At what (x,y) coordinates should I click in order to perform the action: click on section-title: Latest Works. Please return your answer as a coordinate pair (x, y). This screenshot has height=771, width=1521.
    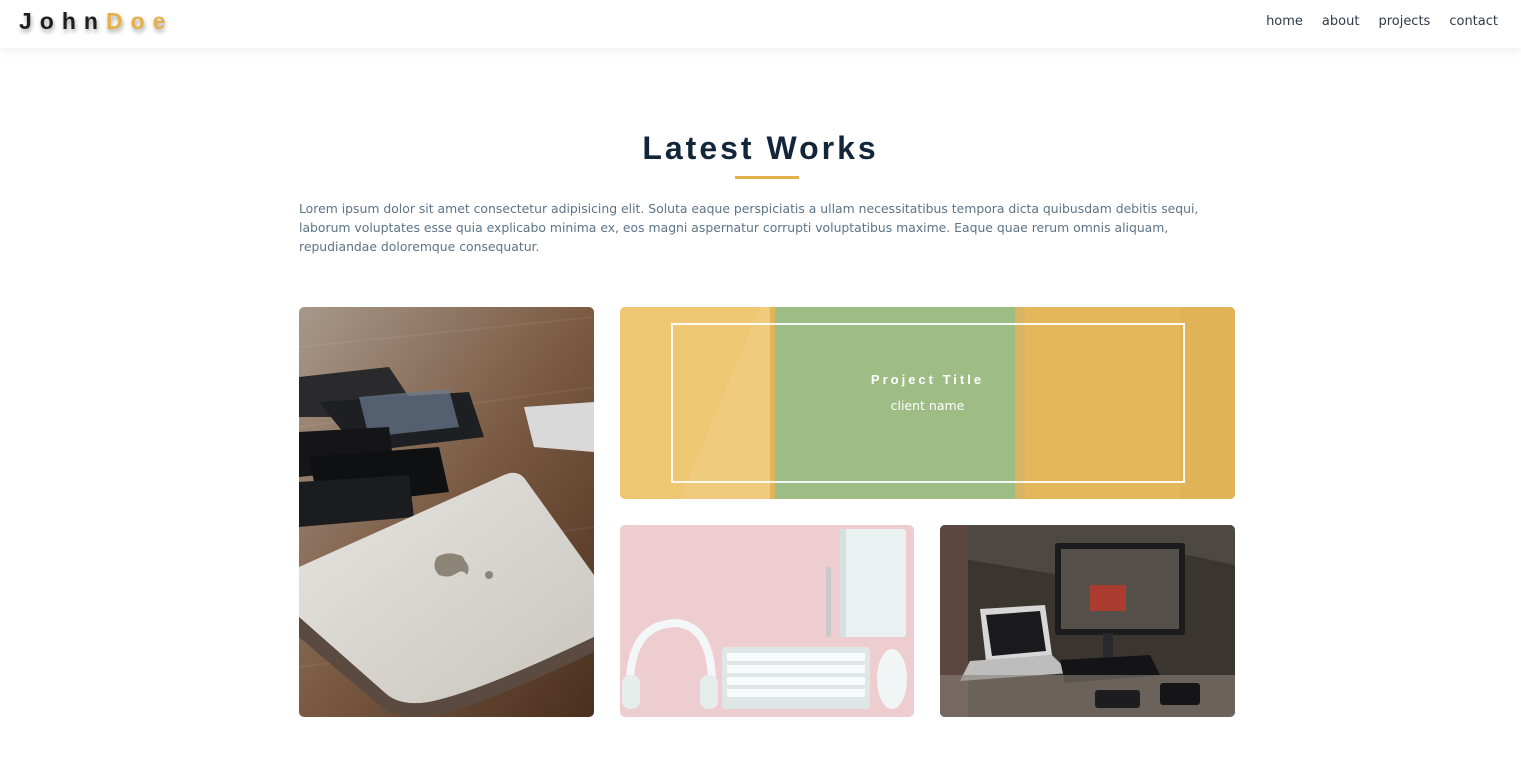
    Looking at the image, I should click on (760, 148).